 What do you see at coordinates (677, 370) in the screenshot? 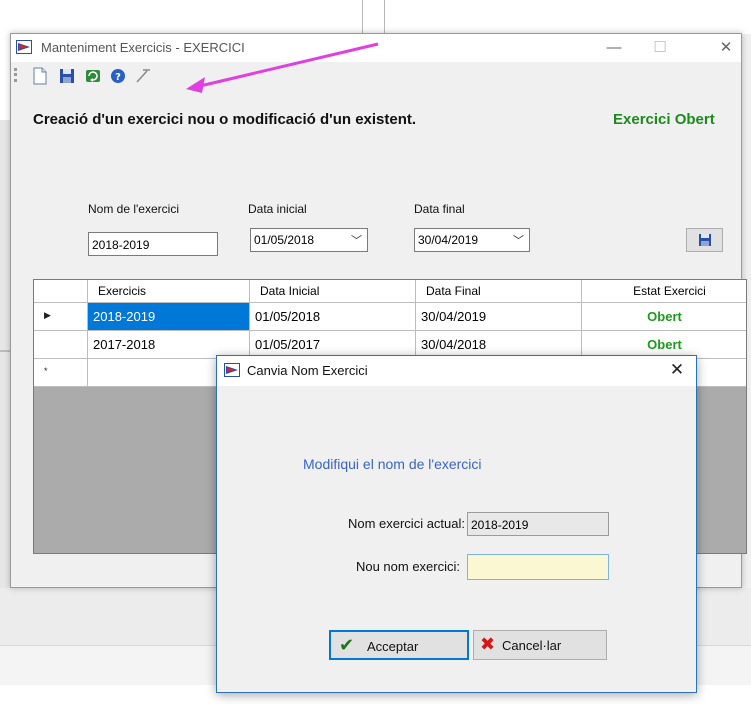
I see `dialog-close-button: ✕` at bounding box center [677, 370].